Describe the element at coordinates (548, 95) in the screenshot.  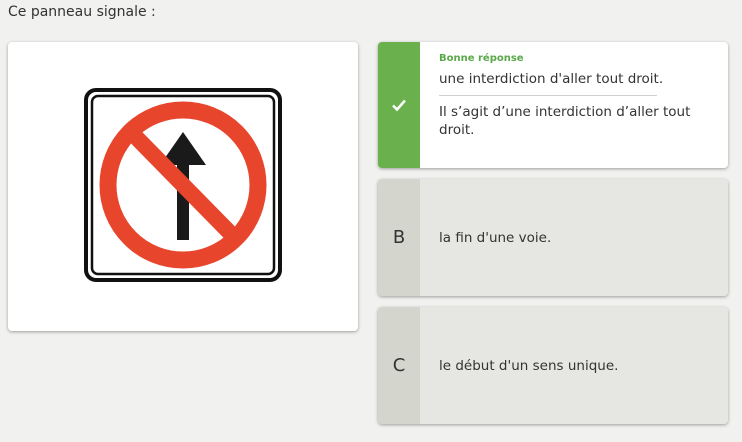
I see `answer-divider` at that location.